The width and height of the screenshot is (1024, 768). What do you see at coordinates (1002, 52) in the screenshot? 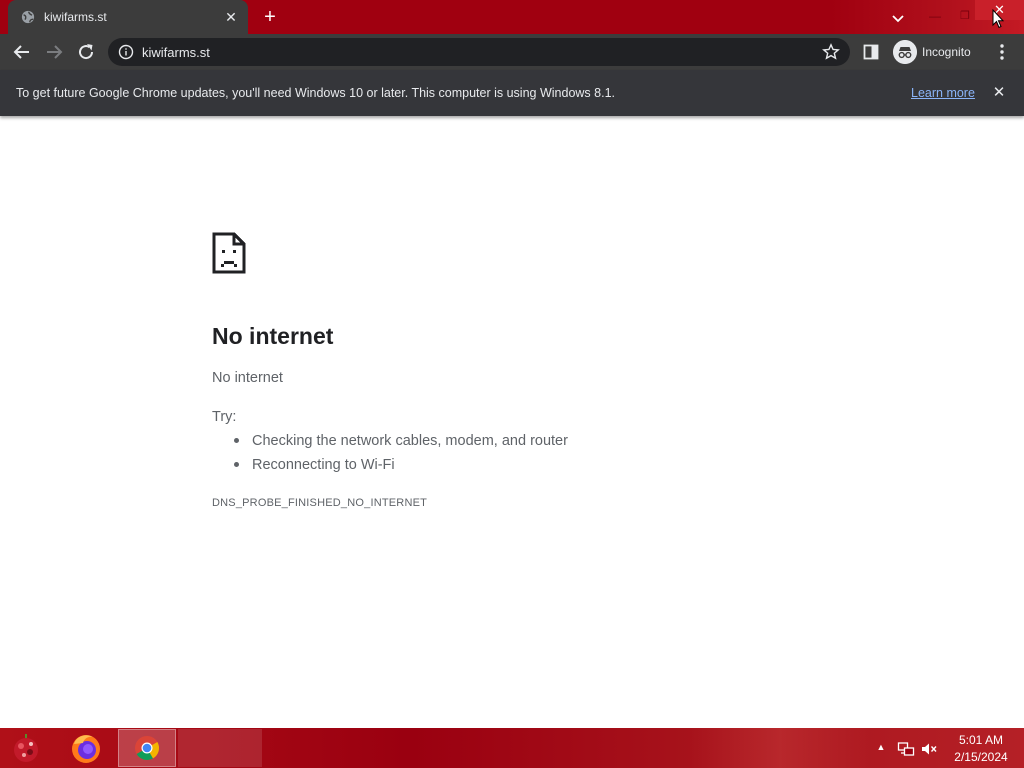
I see `kebab-menu-icon` at bounding box center [1002, 52].